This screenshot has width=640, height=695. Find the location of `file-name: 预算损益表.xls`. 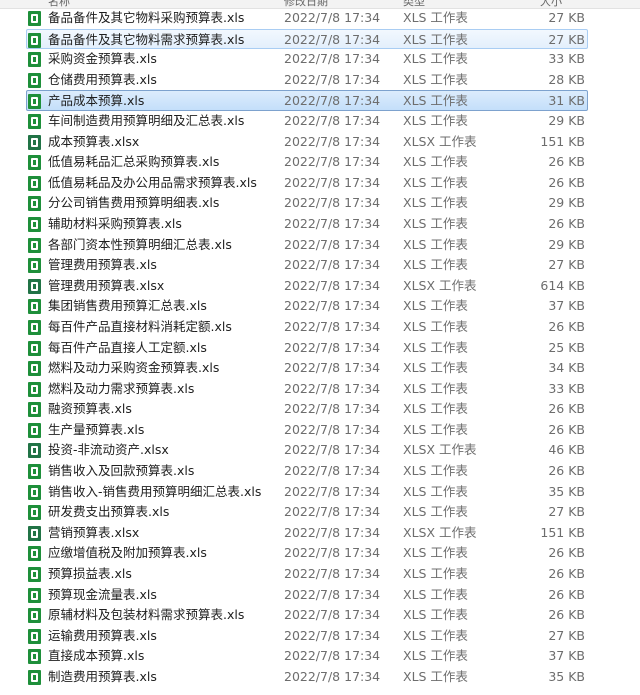

file-name: 预算损益表.xls is located at coordinates (163, 574).